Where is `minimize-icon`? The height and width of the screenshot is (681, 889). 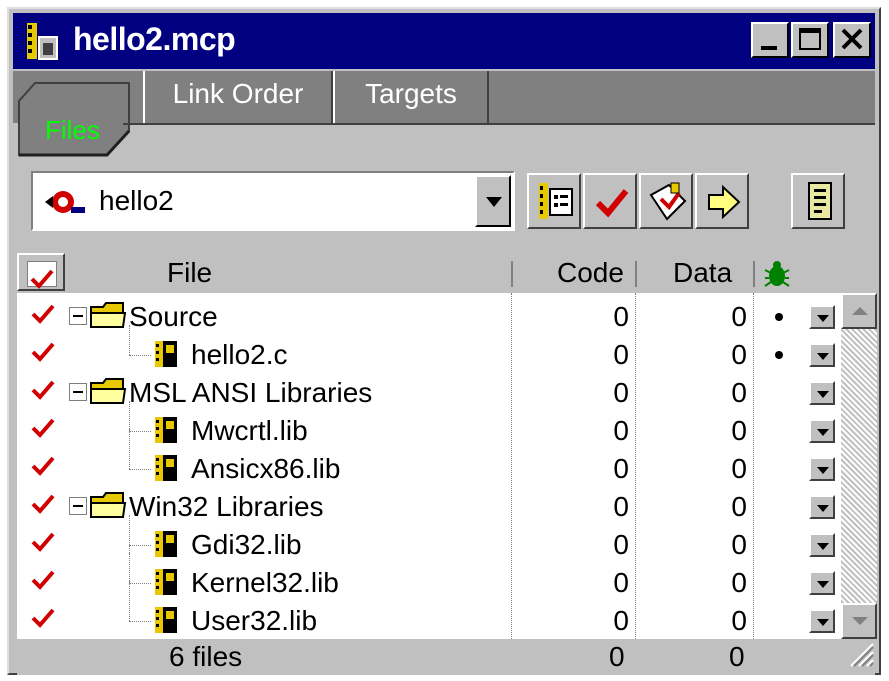 minimize-icon is located at coordinates (769, 48).